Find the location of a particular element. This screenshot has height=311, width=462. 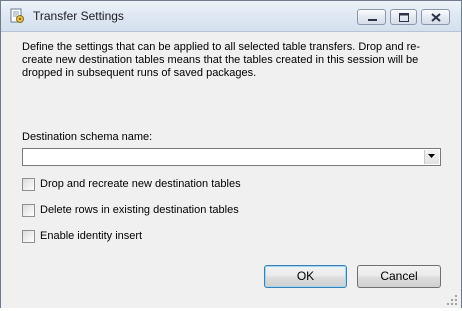

identity-insert-label: Enable identity insert is located at coordinates (91, 236).